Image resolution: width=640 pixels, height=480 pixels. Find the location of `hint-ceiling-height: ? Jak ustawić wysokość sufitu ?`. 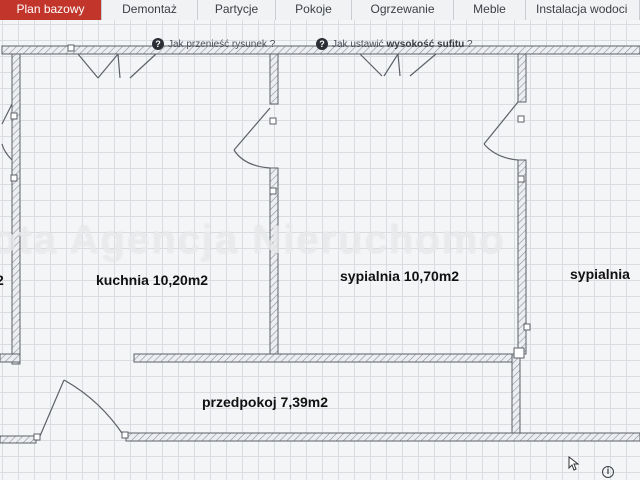

hint-ceiling-height: ? Jak ustawić wysokość sufitu ? is located at coordinates (394, 44).